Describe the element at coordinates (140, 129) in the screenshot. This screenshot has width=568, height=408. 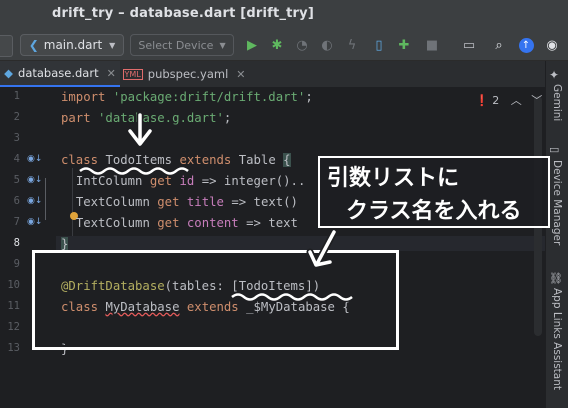
I see `annotation-arrow-icon` at that location.